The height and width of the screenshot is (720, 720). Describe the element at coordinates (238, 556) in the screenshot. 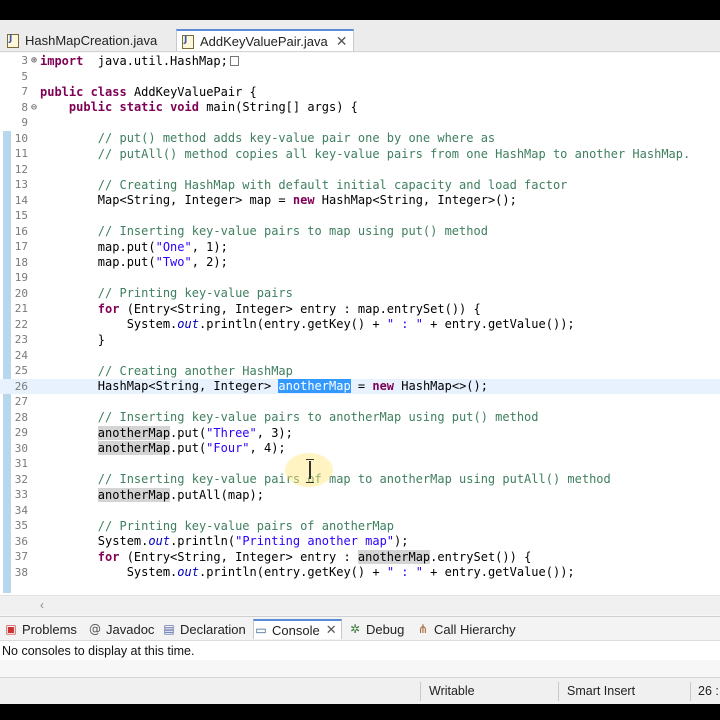

I see `code-token: (Entry<String, Integer> entry :` at that location.